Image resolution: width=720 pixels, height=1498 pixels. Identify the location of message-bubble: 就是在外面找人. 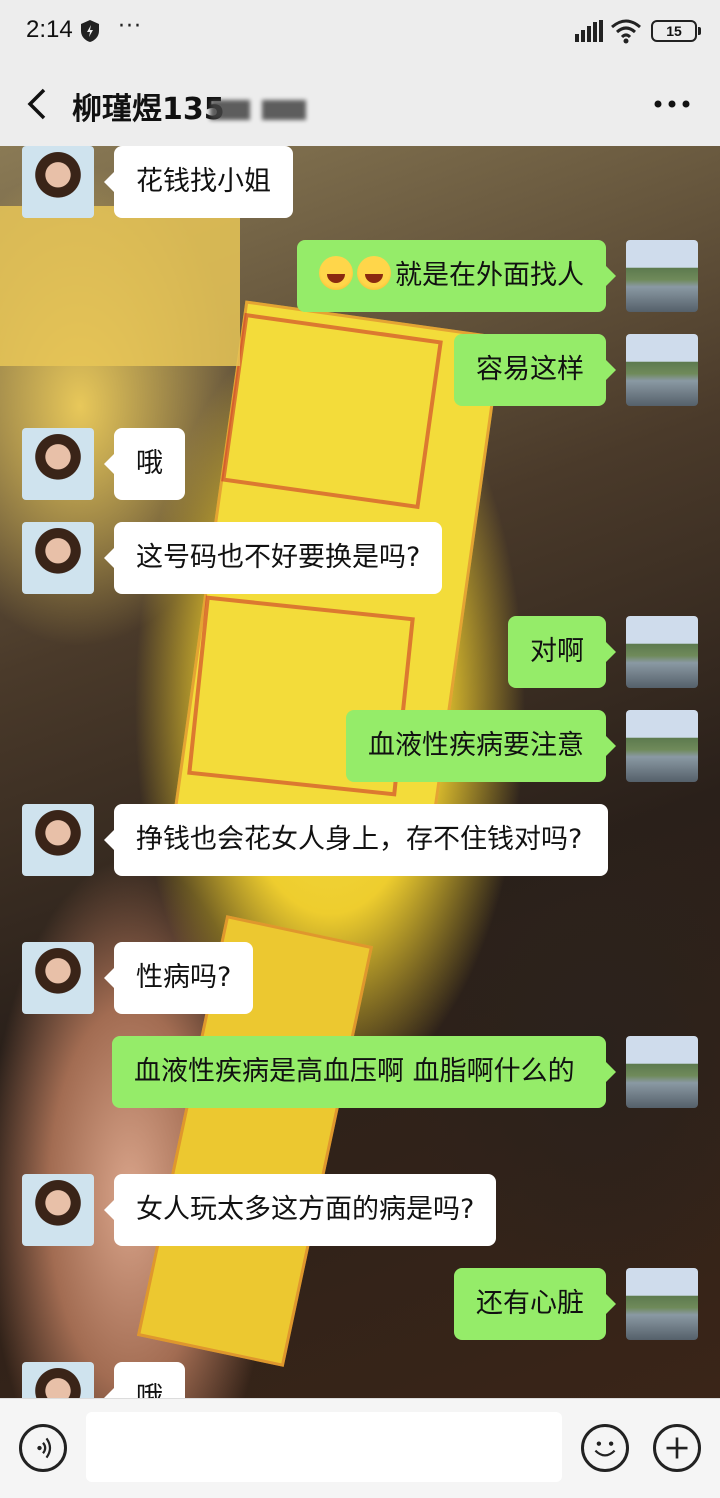
(456, 276).